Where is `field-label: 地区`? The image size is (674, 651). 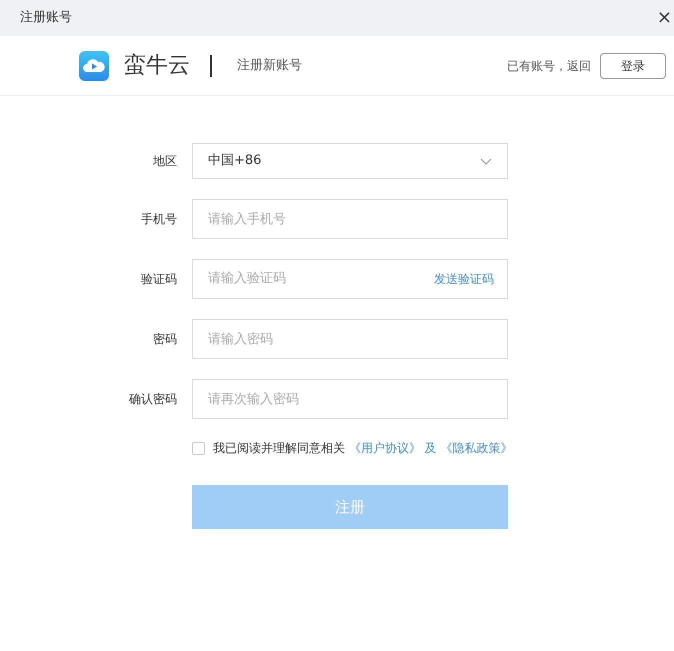
field-label: 地区 is located at coordinates (164, 161).